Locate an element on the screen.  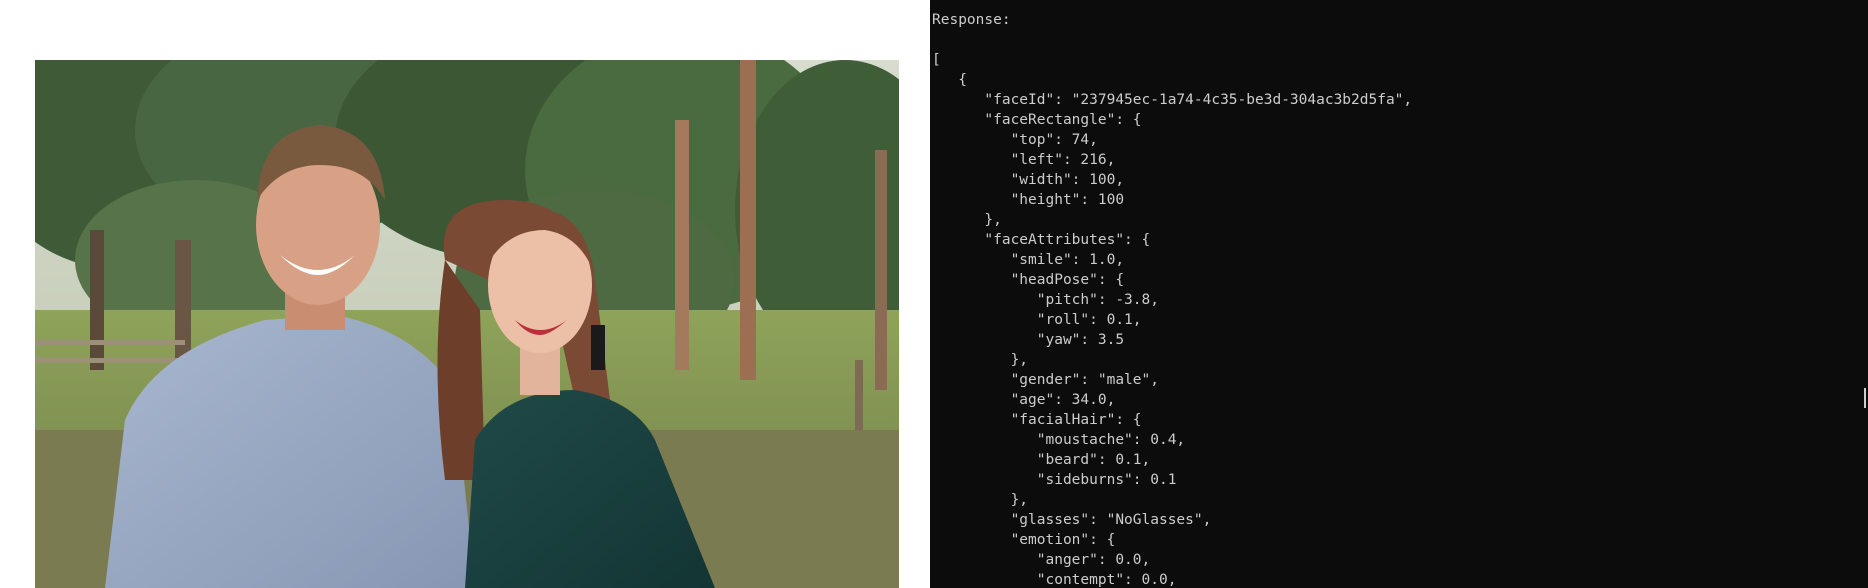
console-line: "faceRectangle": { is located at coordinates (1037, 120).